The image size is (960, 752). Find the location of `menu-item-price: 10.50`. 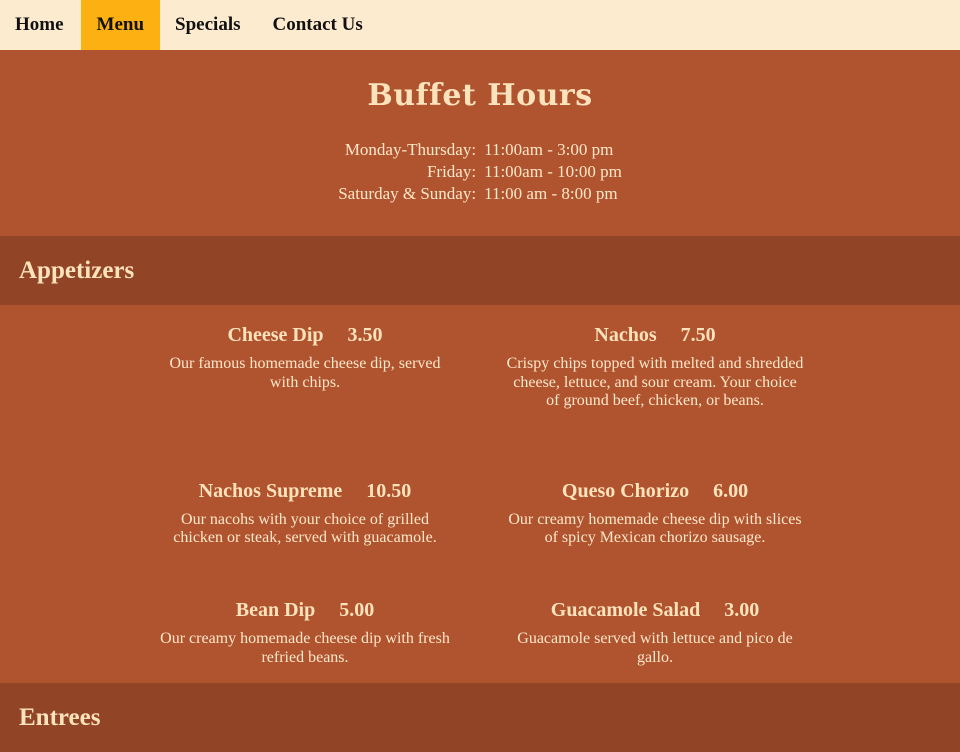

menu-item-price: 10.50 is located at coordinates (389, 490).